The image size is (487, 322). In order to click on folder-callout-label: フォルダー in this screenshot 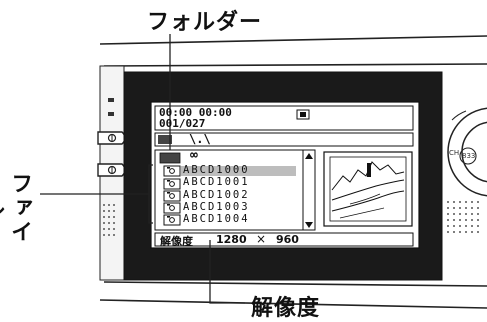, I will do `click(205, 22)`.